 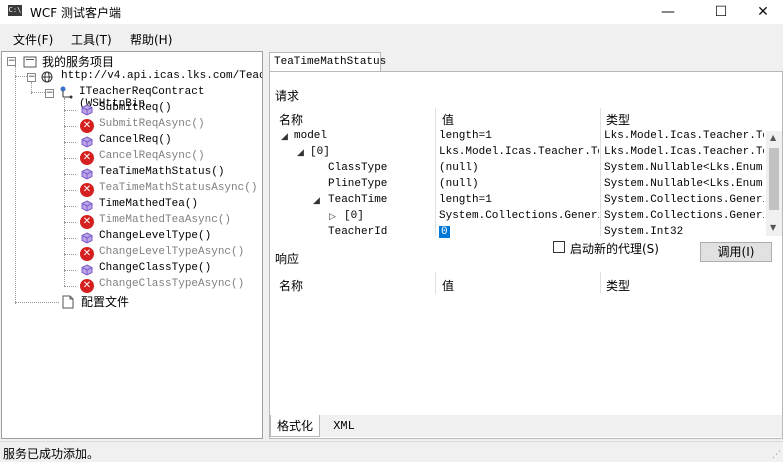 I want to click on request-row-value: System.Collections.Generic., so click(x=519, y=216).